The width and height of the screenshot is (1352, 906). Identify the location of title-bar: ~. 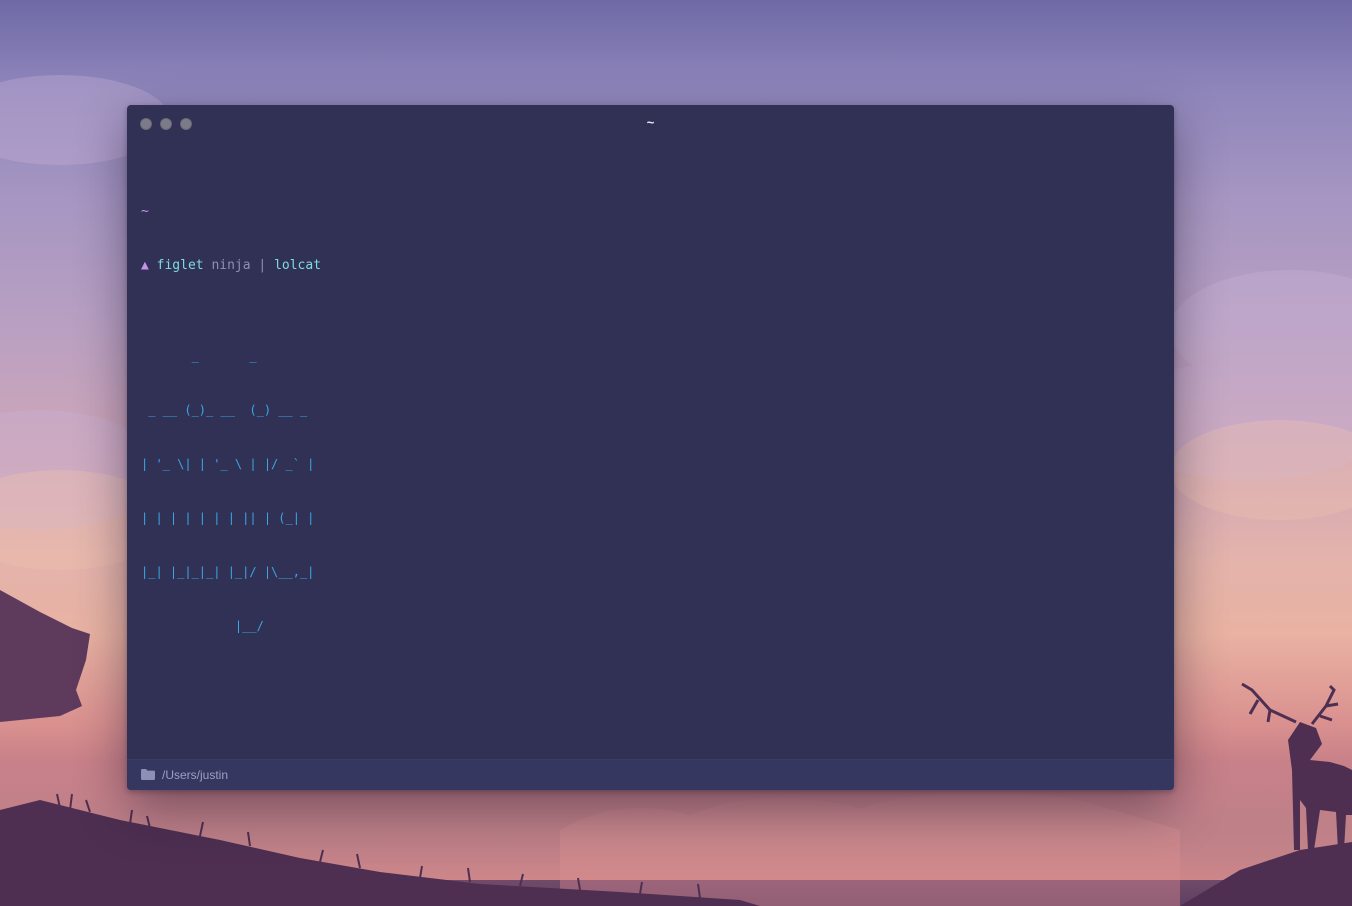
(650, 124).